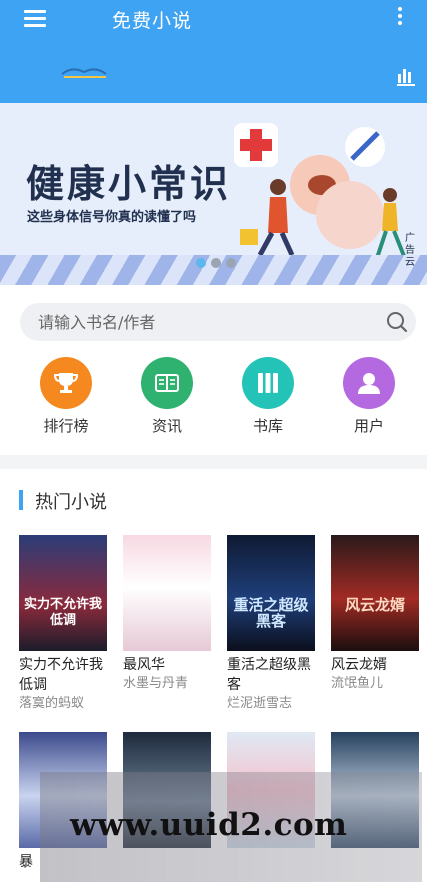  What do you see at coordinates (271, 613) in the screenshot?
I see `cover-title: 重活之超级黑客` at bounding box center [271, 613].